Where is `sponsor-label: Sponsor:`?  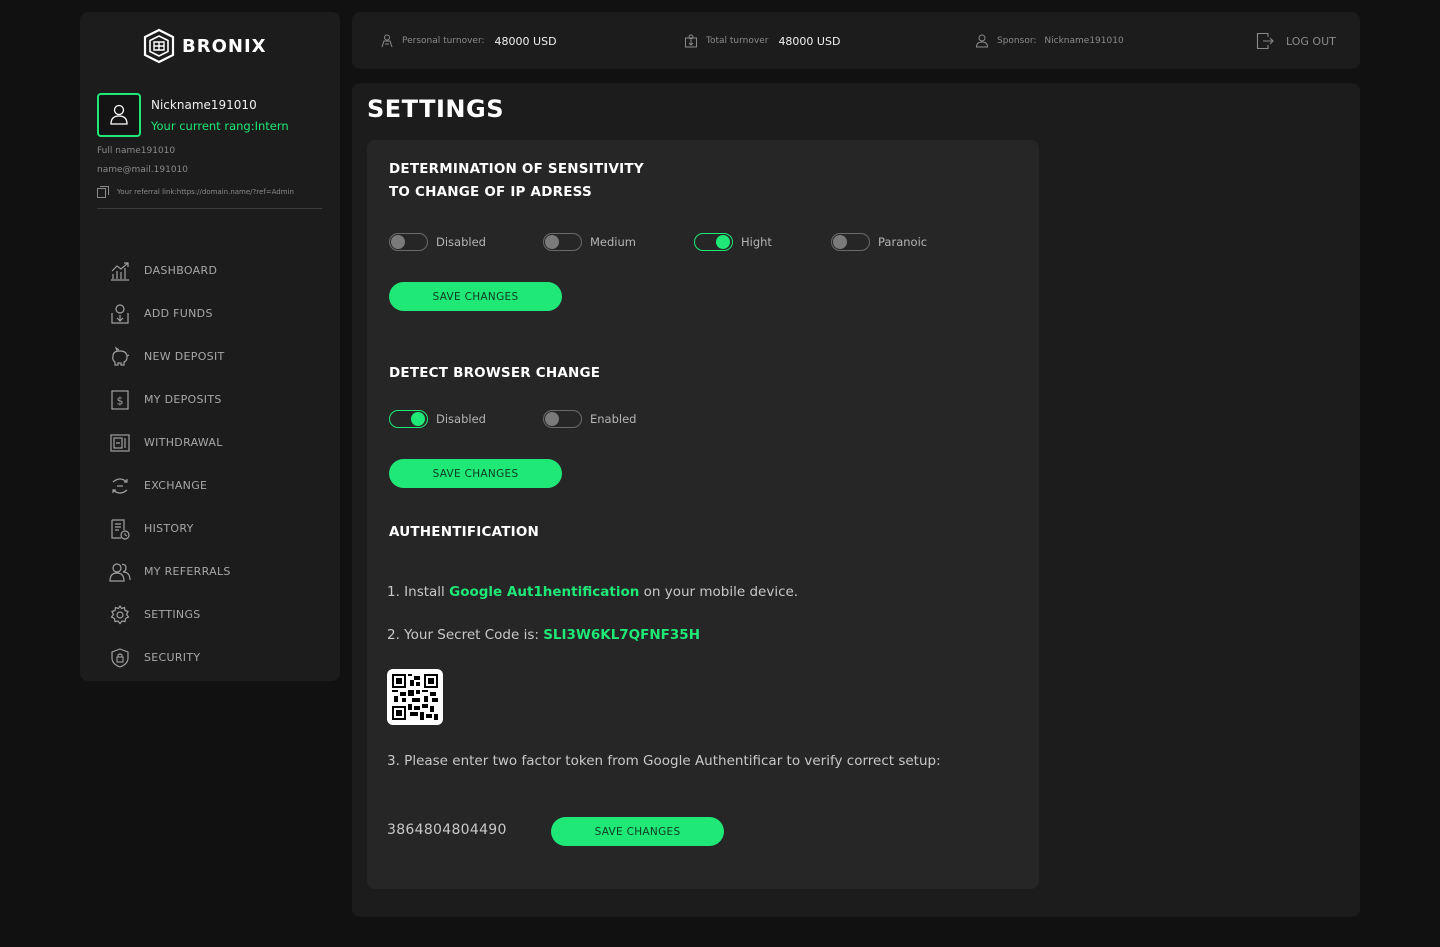 sponsor-label: Sponsor: is located at coordinates (1017, 41).